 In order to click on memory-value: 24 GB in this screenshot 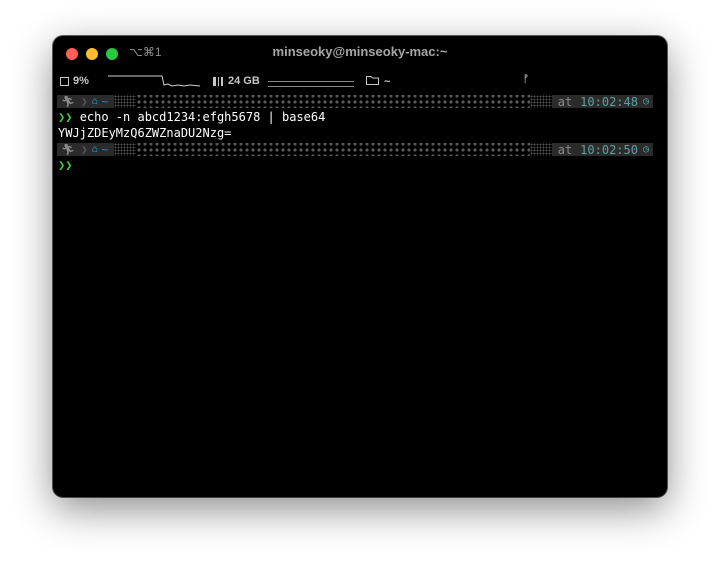, I will do `click(244, 81)`.